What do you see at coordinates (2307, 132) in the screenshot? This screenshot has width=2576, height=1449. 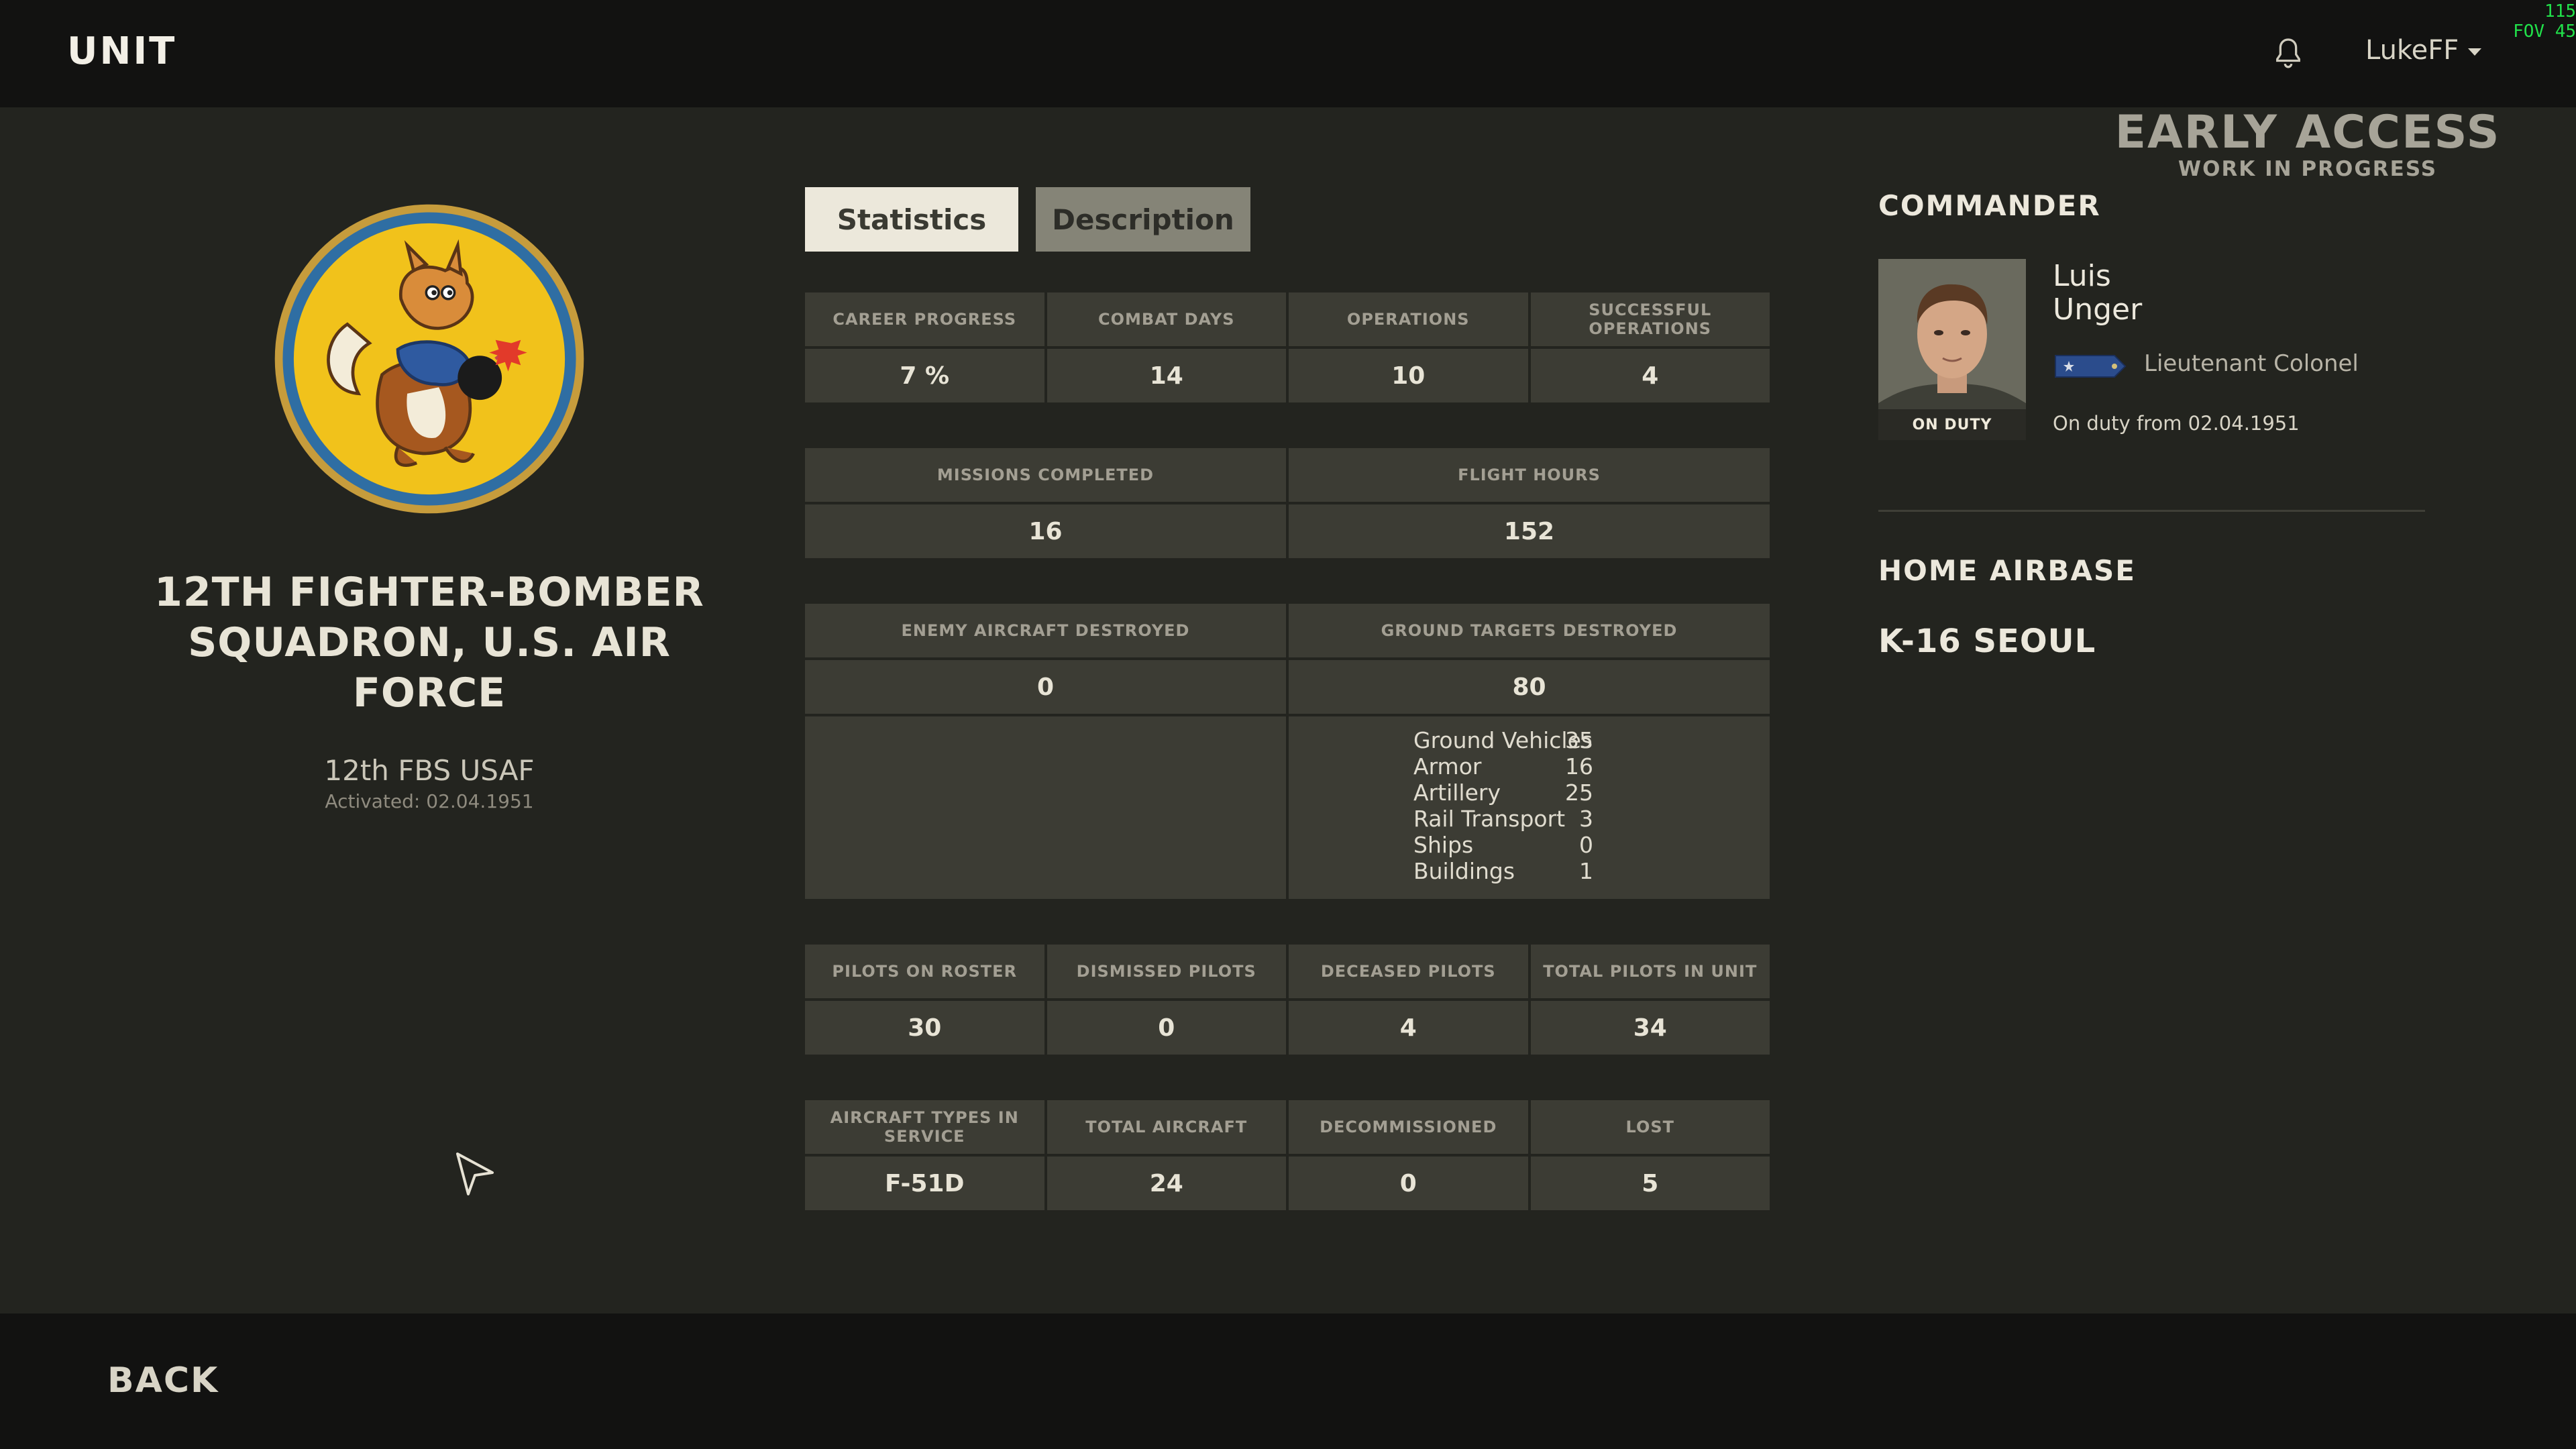 I see `early-access-title: EARLY ACCESS` at bounding box center [2307, 132].